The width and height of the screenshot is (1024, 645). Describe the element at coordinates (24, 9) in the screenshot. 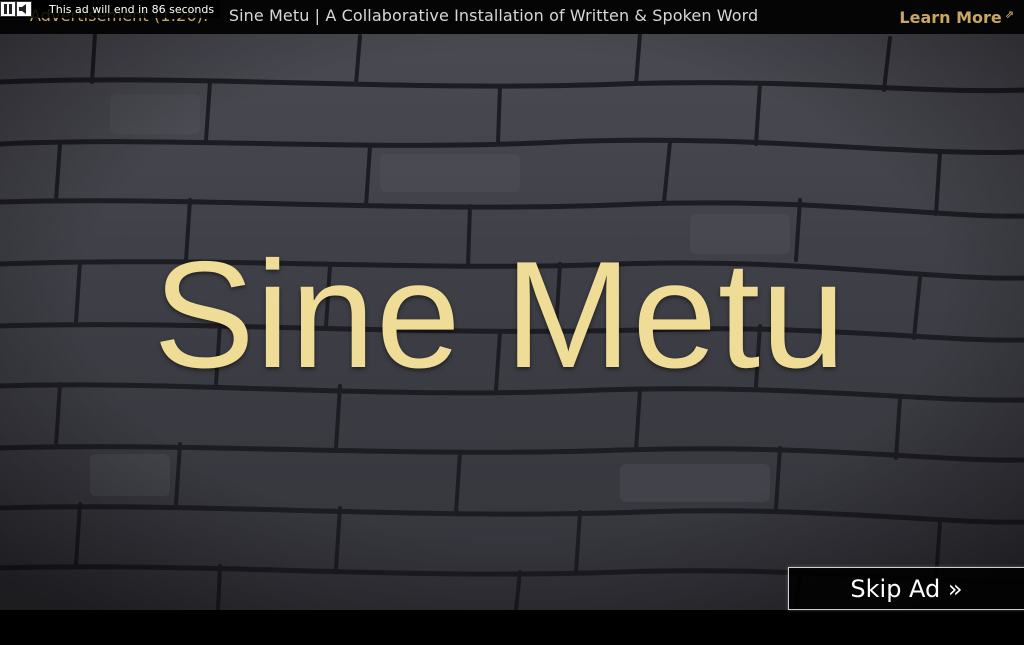

I see `volume-icon` at that location.